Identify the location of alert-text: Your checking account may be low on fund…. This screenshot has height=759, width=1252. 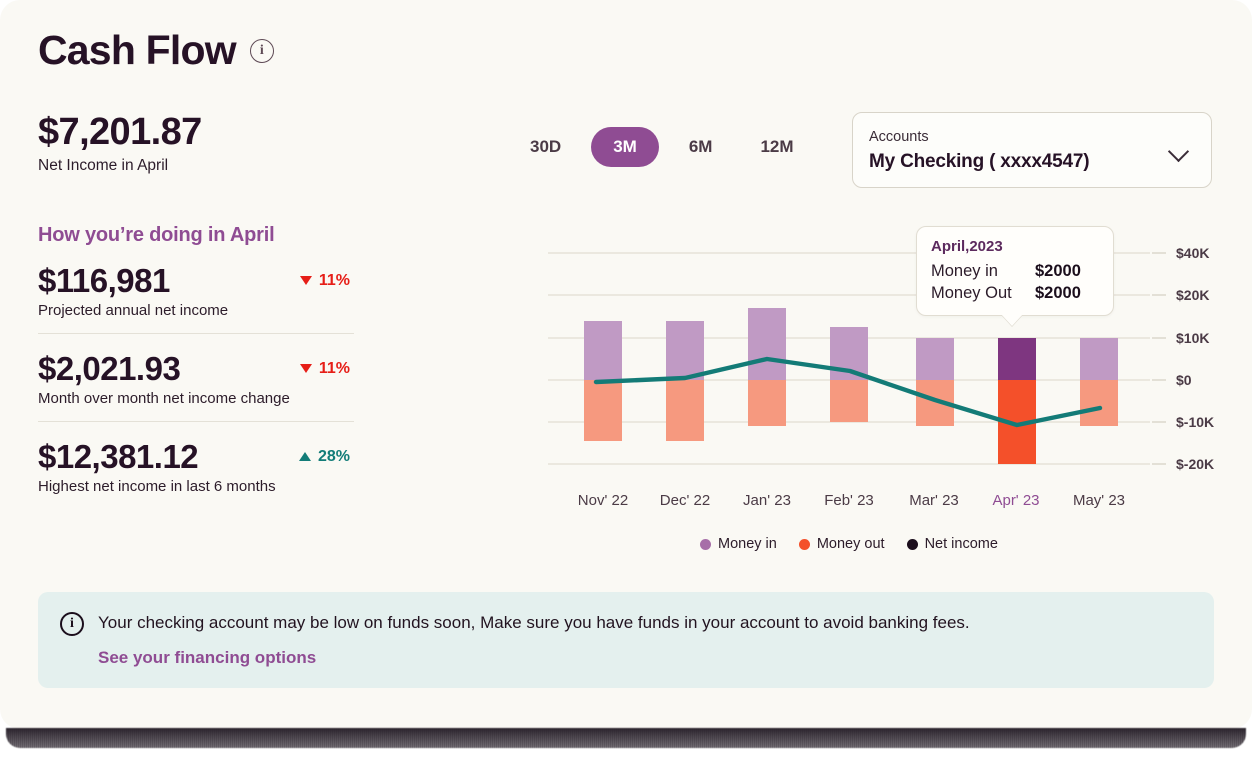
(534, 622).